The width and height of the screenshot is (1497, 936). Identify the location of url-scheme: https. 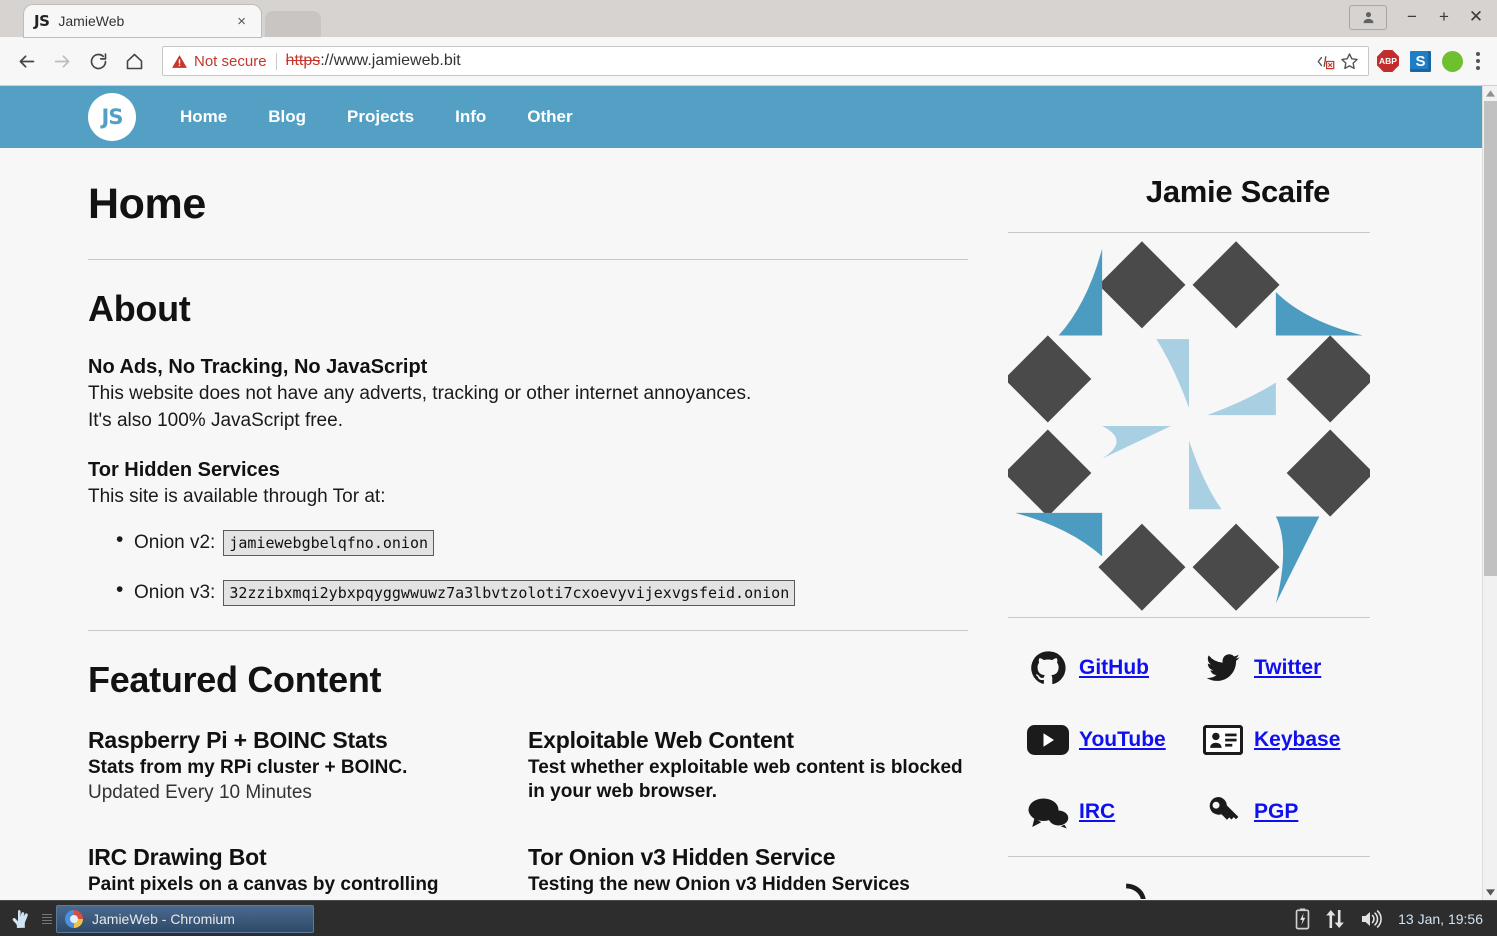
(303, 60).